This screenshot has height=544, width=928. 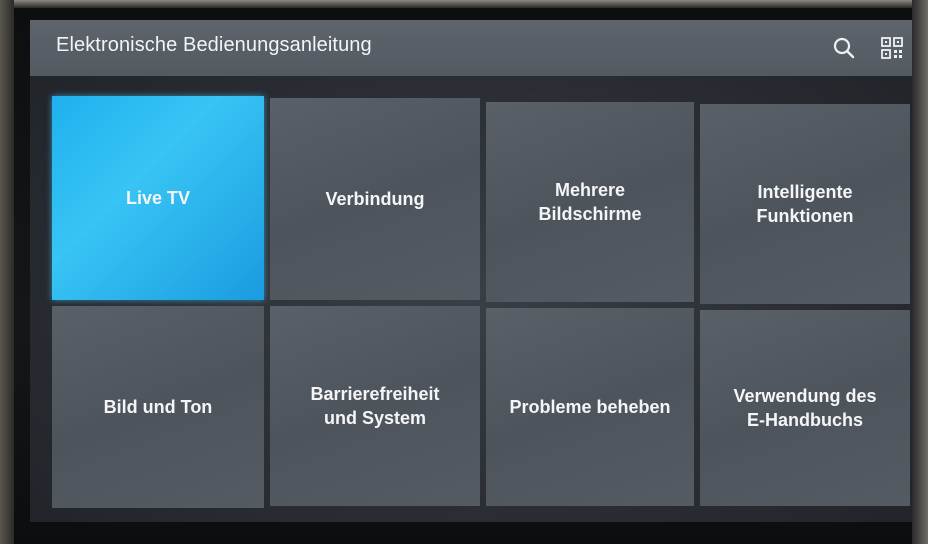 I want to click on tile-barrierefreiheit-und-system: Barrierefreiheit und System, so click(x=375, y=406).